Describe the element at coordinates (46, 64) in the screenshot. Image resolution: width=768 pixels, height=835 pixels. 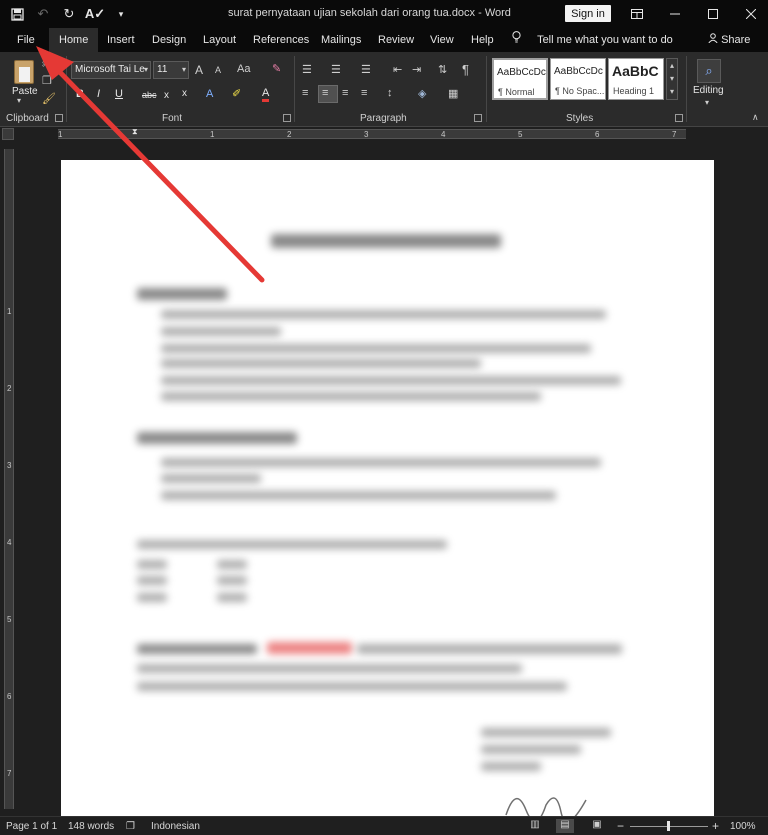
I see `cut-icon: ✂` at that location.